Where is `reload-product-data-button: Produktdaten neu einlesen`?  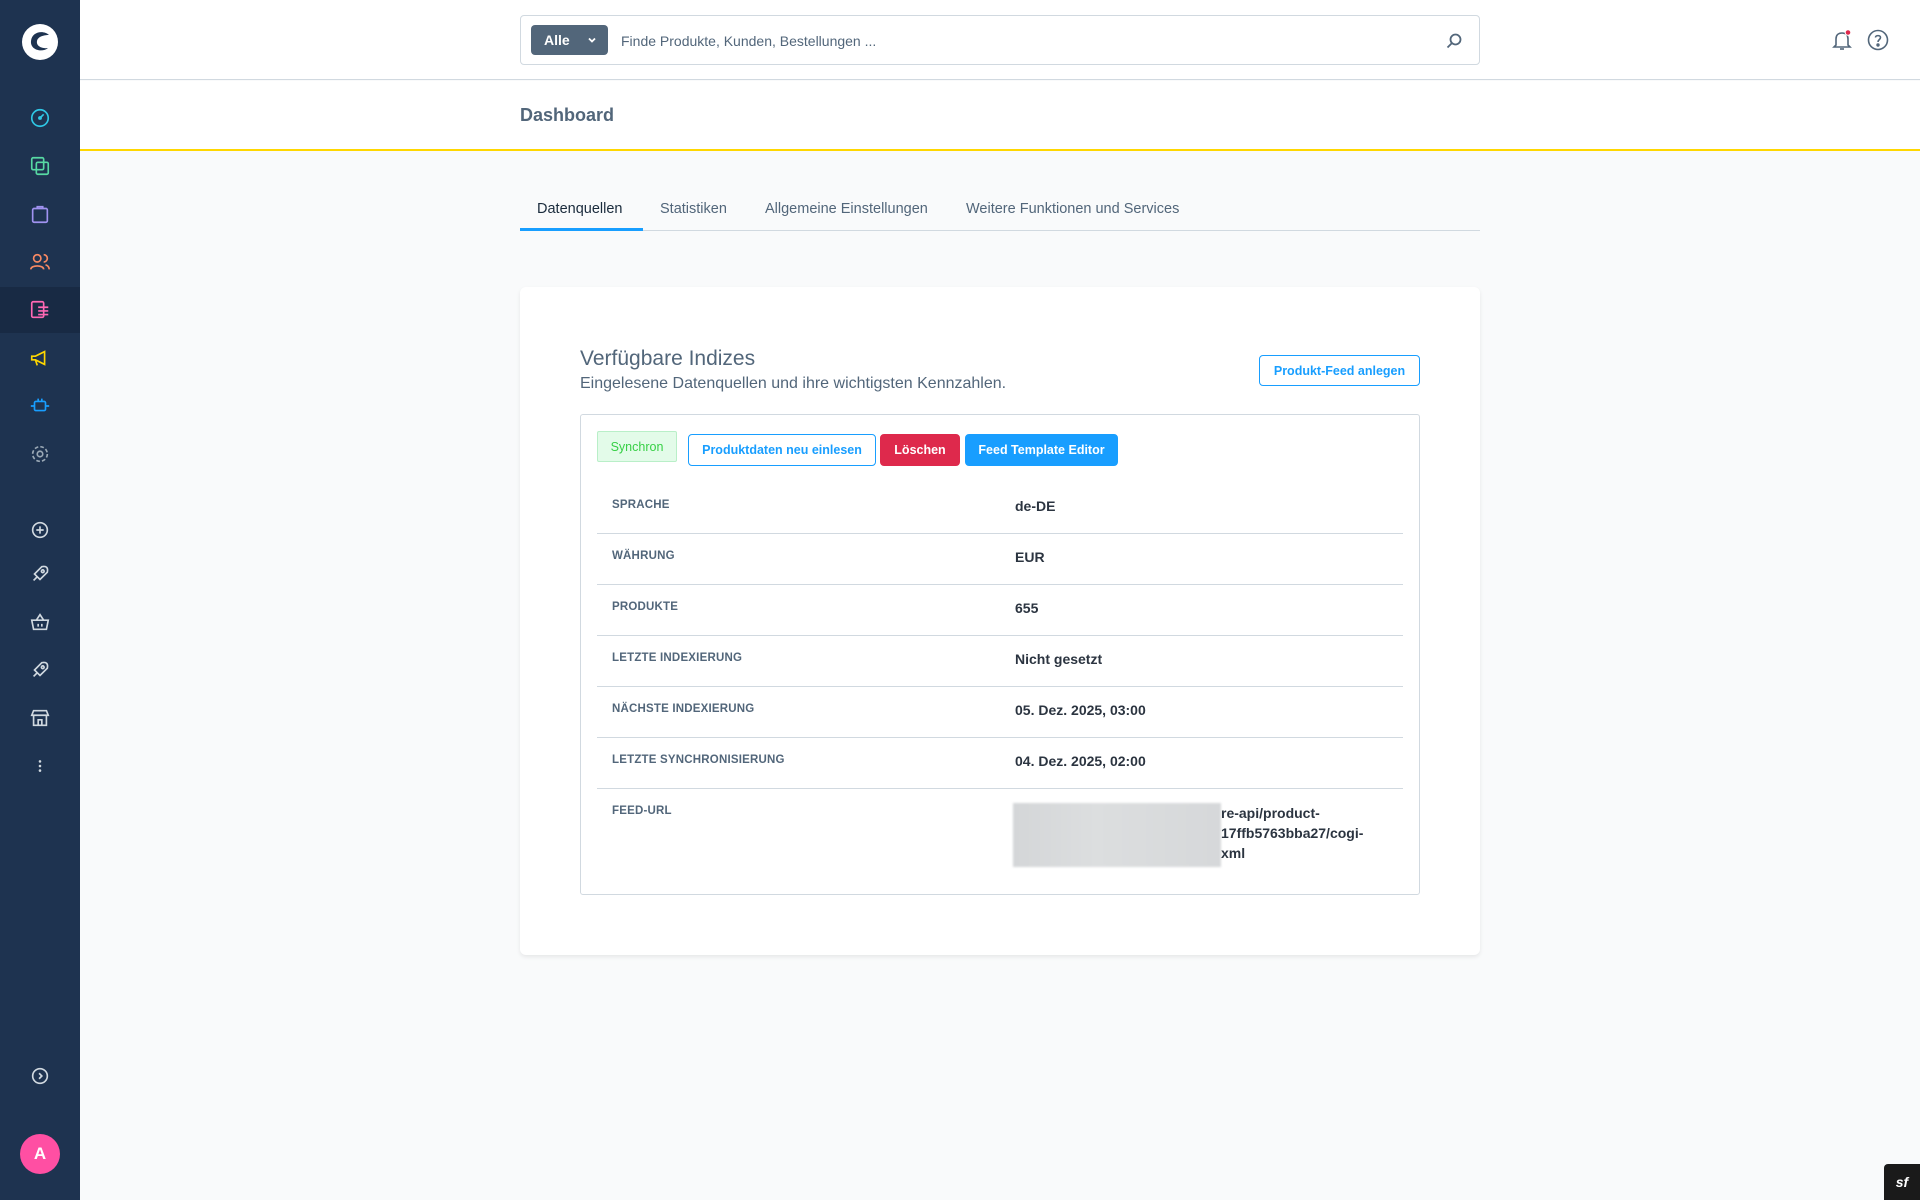
reload-product-data-button: Produktdaten neu einlesen is located at coordinates (782, 450).